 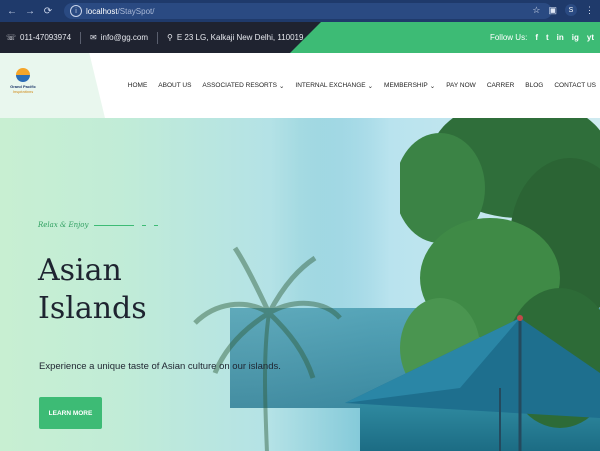 I want to click on umbrella-image, so click(x=472, y=383).